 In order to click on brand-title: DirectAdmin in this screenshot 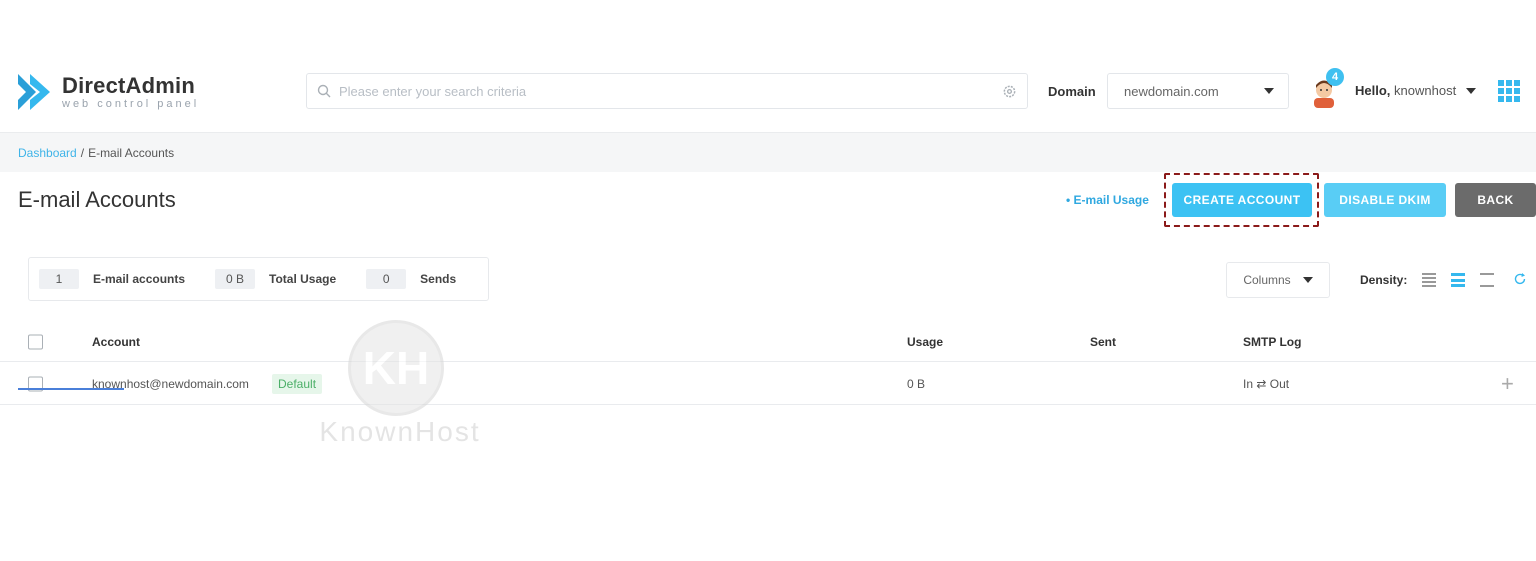, I will do `click(128, 85)`.